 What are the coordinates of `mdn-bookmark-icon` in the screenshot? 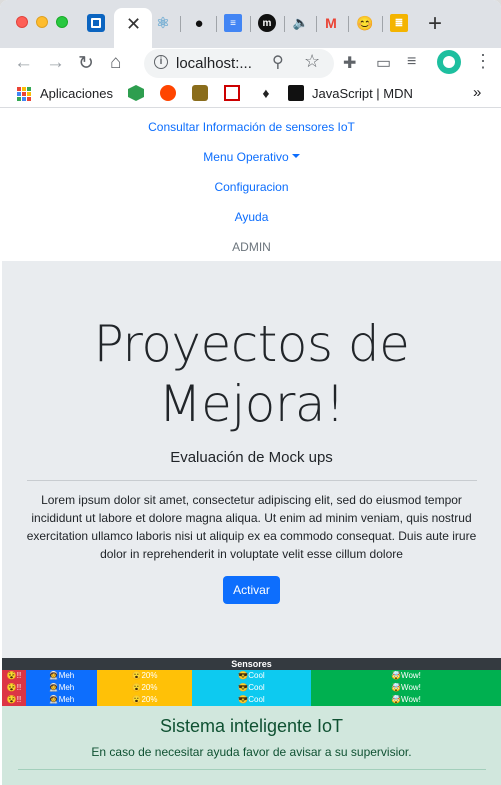 It's located at (296, 93).